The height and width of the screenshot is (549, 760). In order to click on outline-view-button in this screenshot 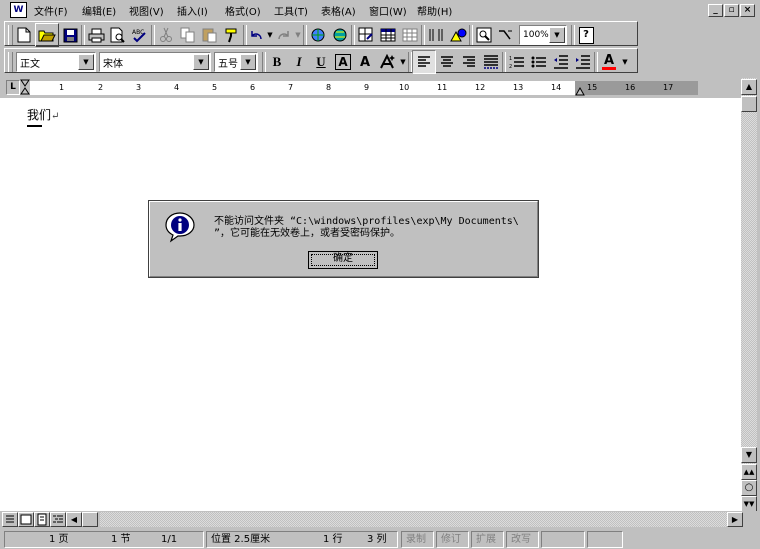, I will do `click(58, 519)`.